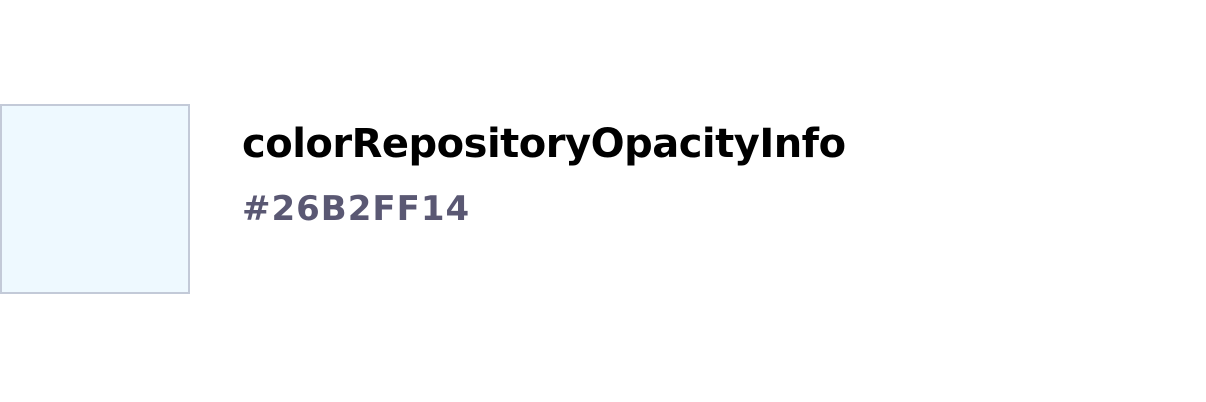  I want to click on token-name: colorRepositoryOpacityInfo, so click(544, 144).